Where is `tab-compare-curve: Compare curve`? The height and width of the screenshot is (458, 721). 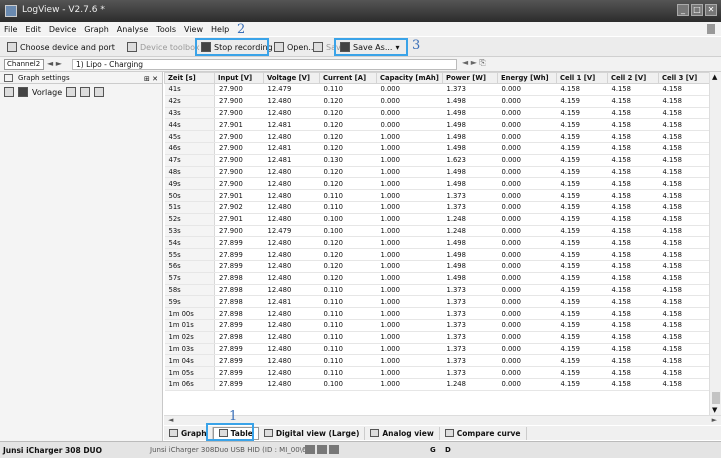 tab-compare-curve: Compare curve is located at coordinates (483, 433).